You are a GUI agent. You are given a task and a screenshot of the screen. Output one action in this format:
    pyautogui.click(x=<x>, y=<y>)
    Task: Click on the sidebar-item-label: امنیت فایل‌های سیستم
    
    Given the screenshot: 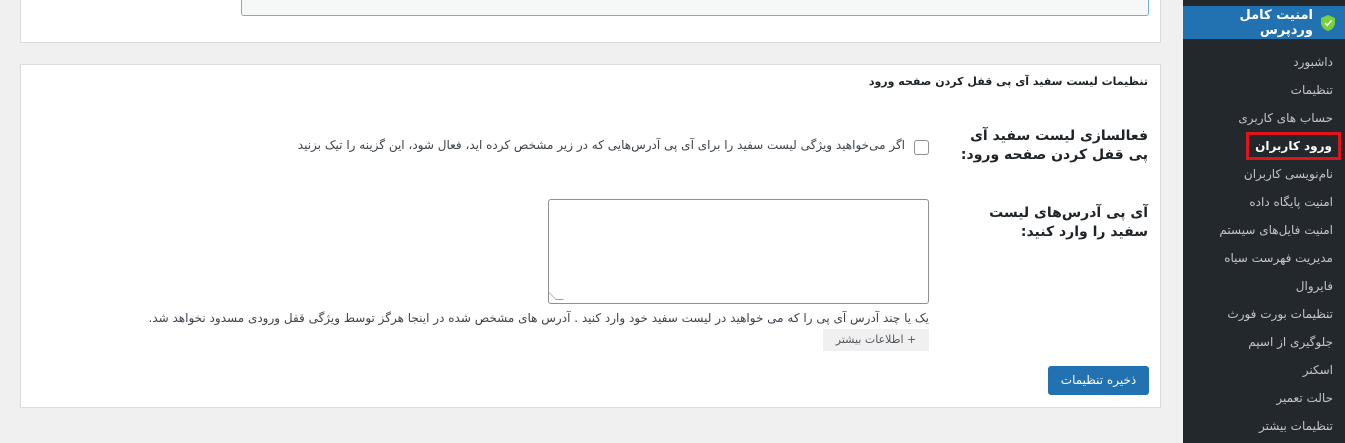 What is the action you would take?
    pyautogui.click(x=1276, y=230)
    